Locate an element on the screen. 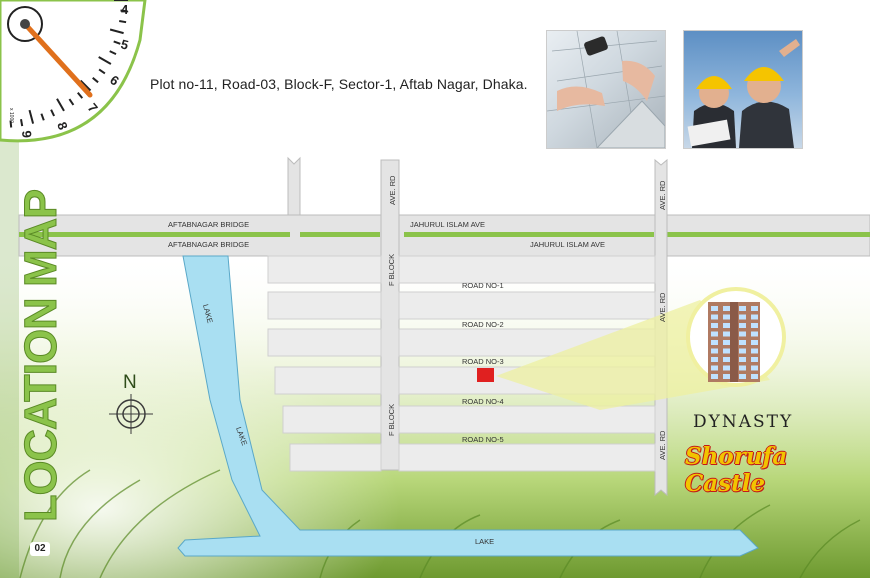 This screenshot has height=578, width=870. label-ave-rd-1: AVE. RD is located at coordinates (392, 190).